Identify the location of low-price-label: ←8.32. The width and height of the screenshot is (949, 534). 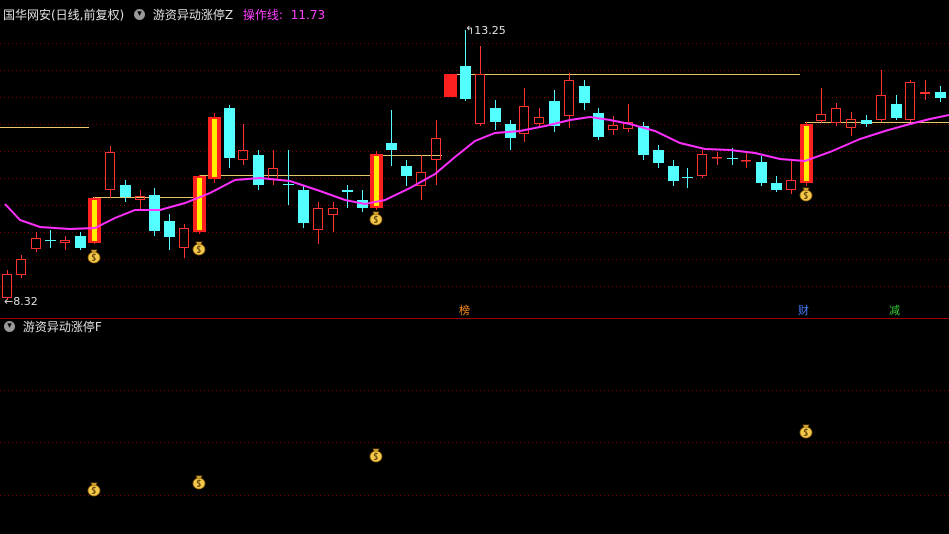
(21, 301).